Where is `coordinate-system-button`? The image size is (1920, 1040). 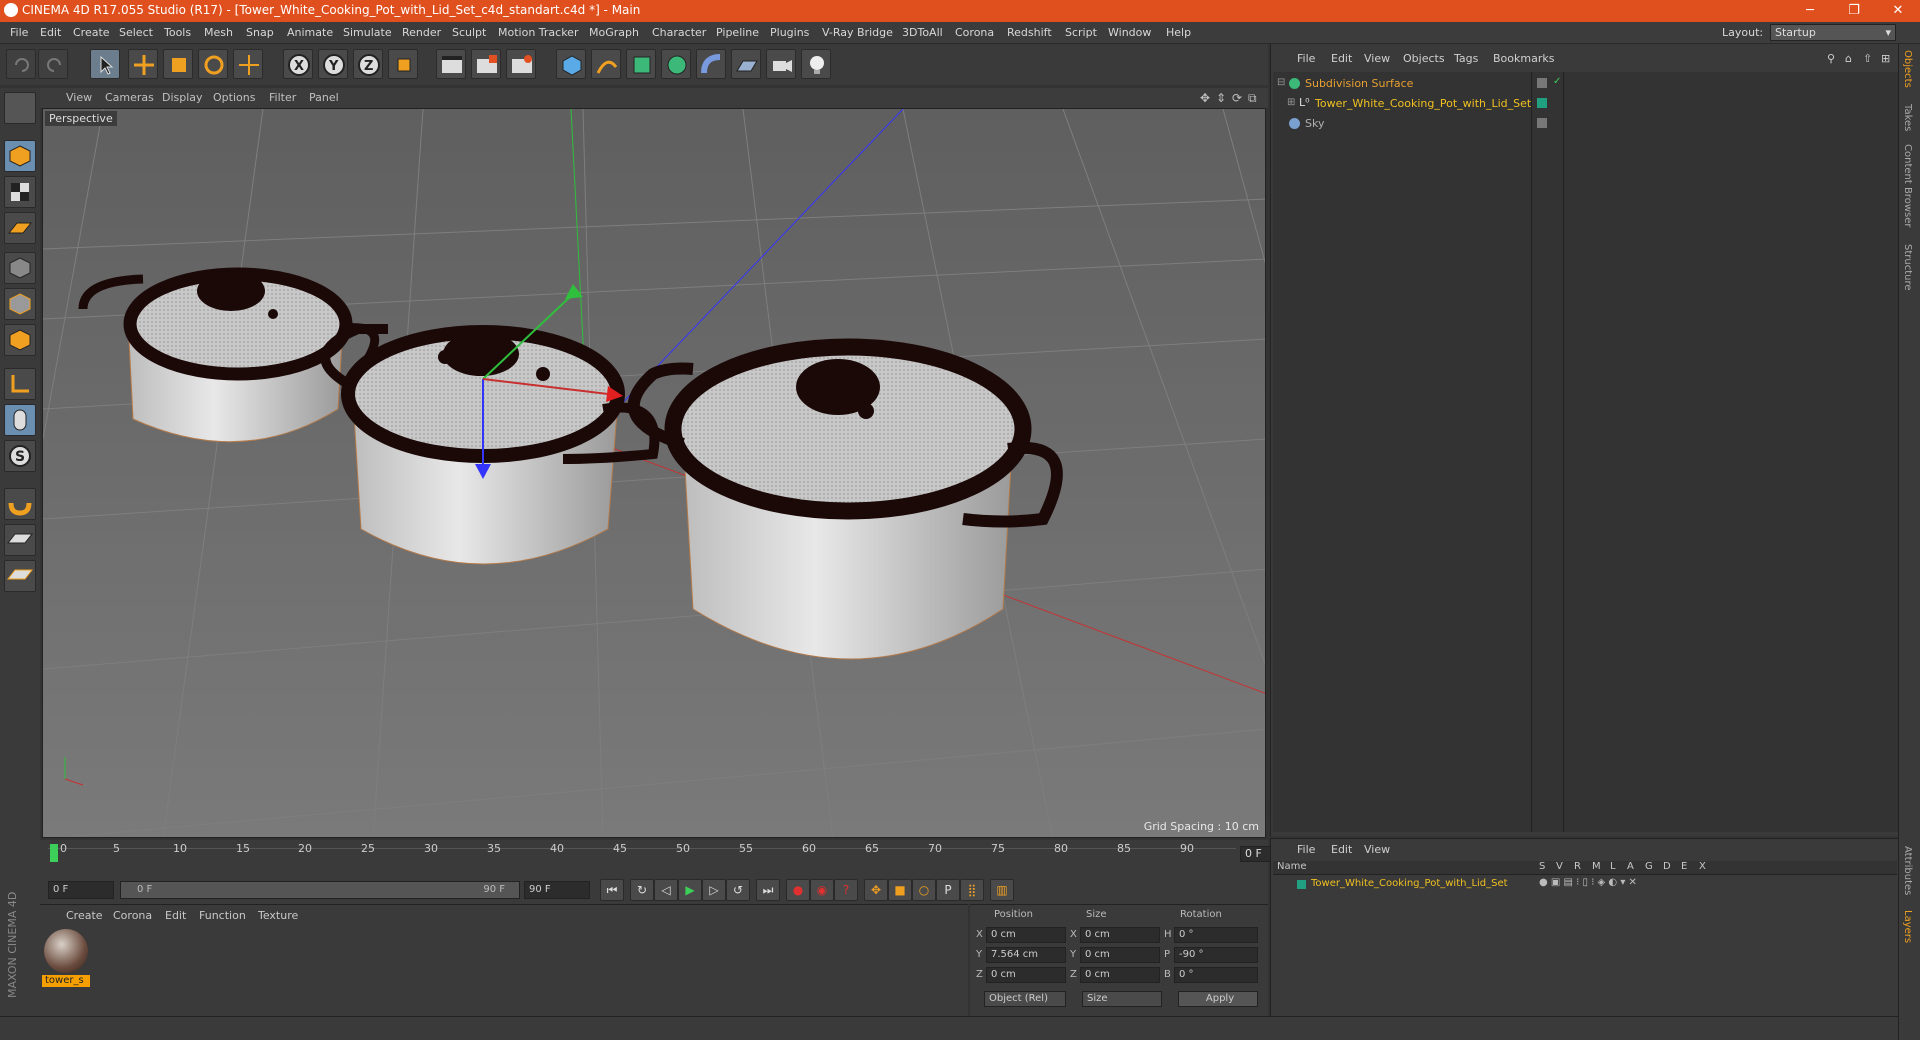 coordinate-system-button is located at coordinates (403, 64).